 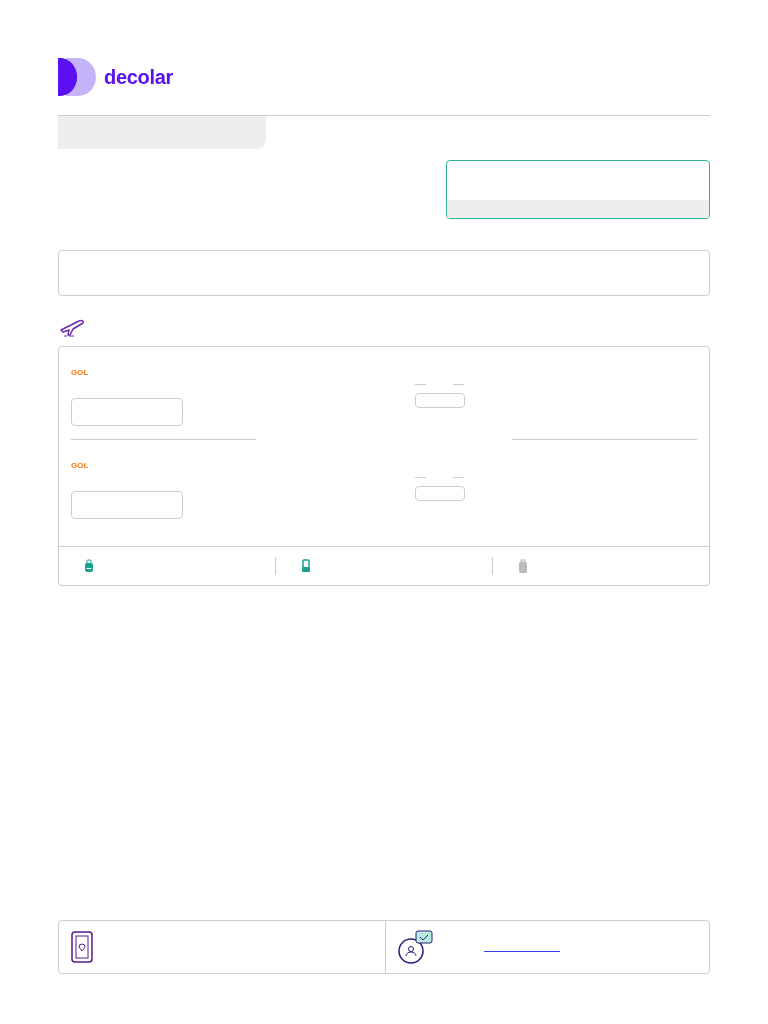 I want to click on airplane-icon, so click(x=72, y=328).